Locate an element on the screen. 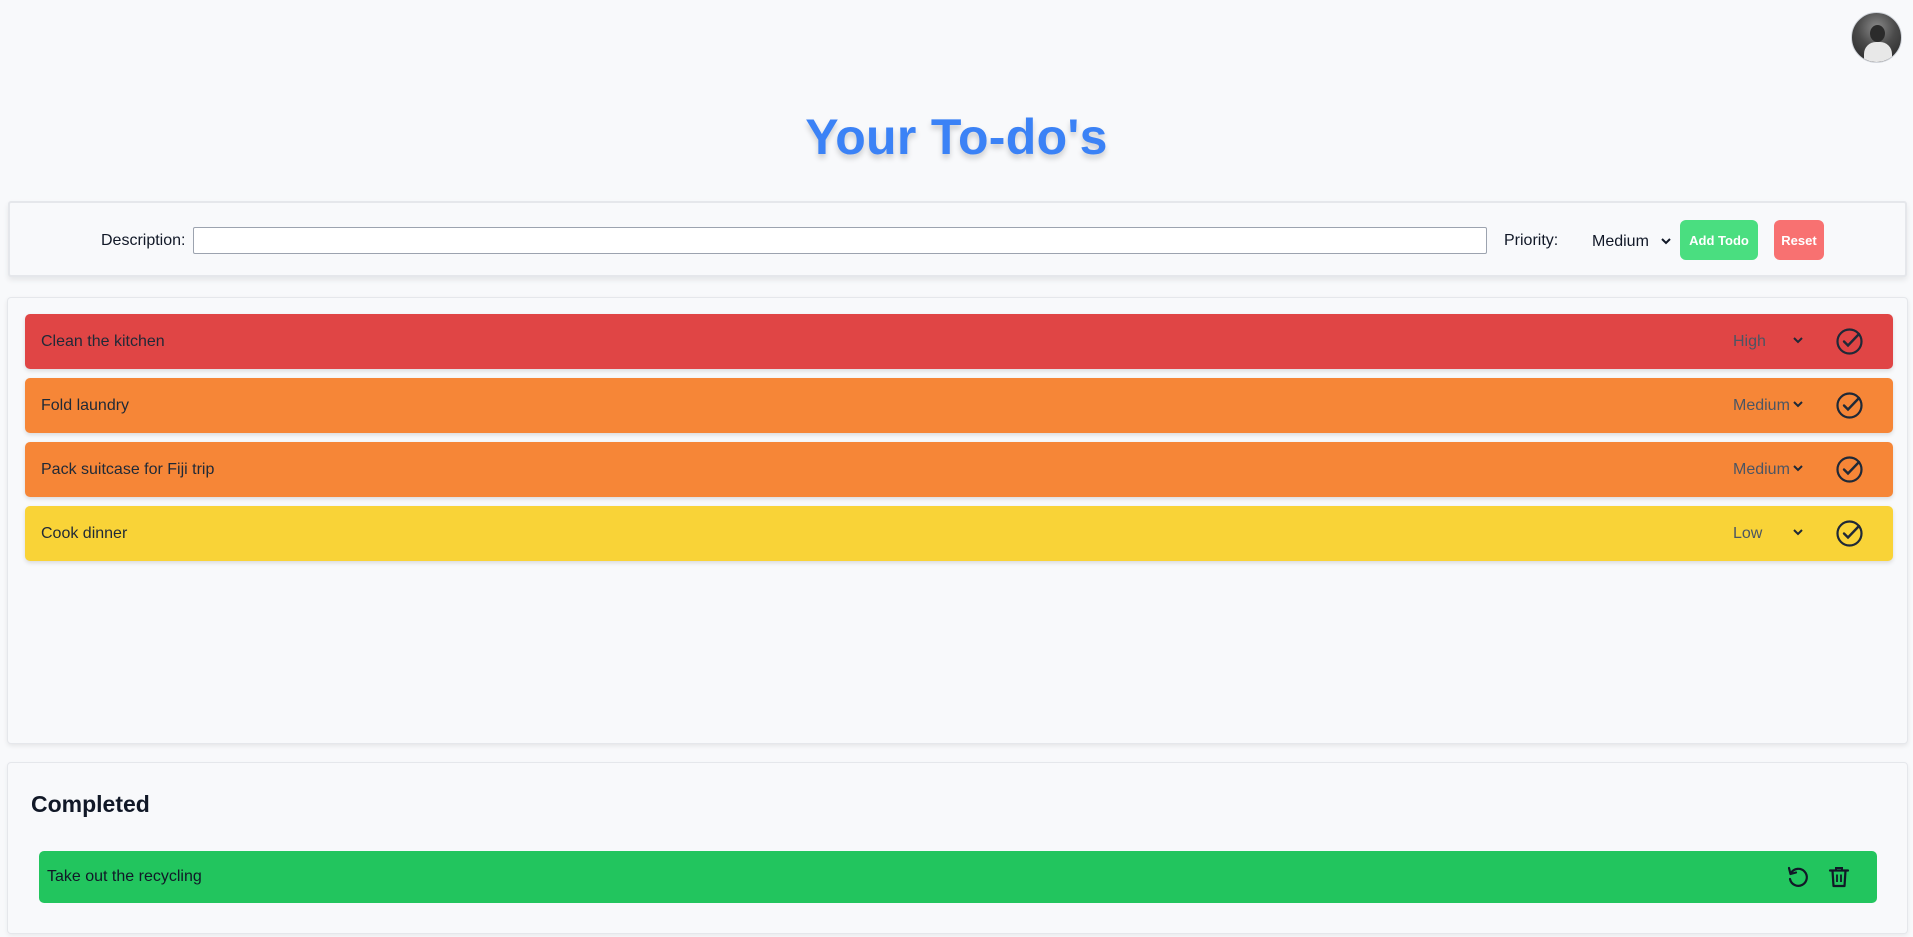 This screenshot has height=937, width=1913. undo-icon is located at coordinates (1798, 877).